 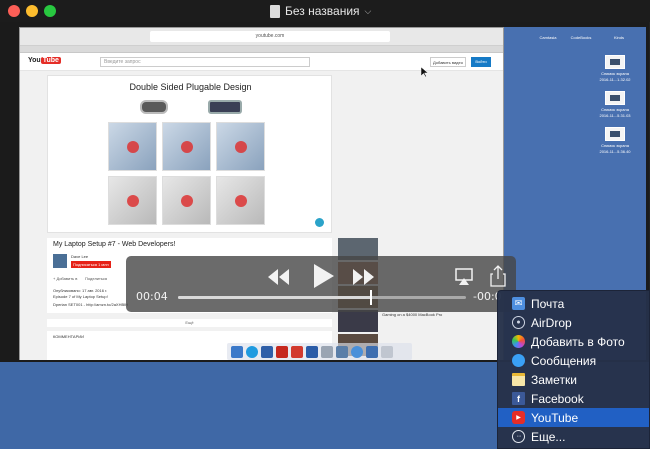 What do you see at coordinates (32, 11) in the screenshot?
I see `minimize-window-button` at bounding box center [32, 11].